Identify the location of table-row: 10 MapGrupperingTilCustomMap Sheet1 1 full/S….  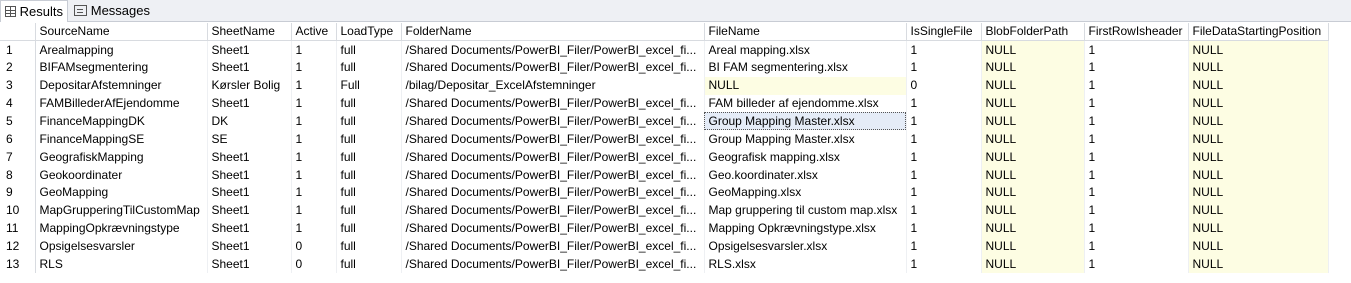
(664, 210).